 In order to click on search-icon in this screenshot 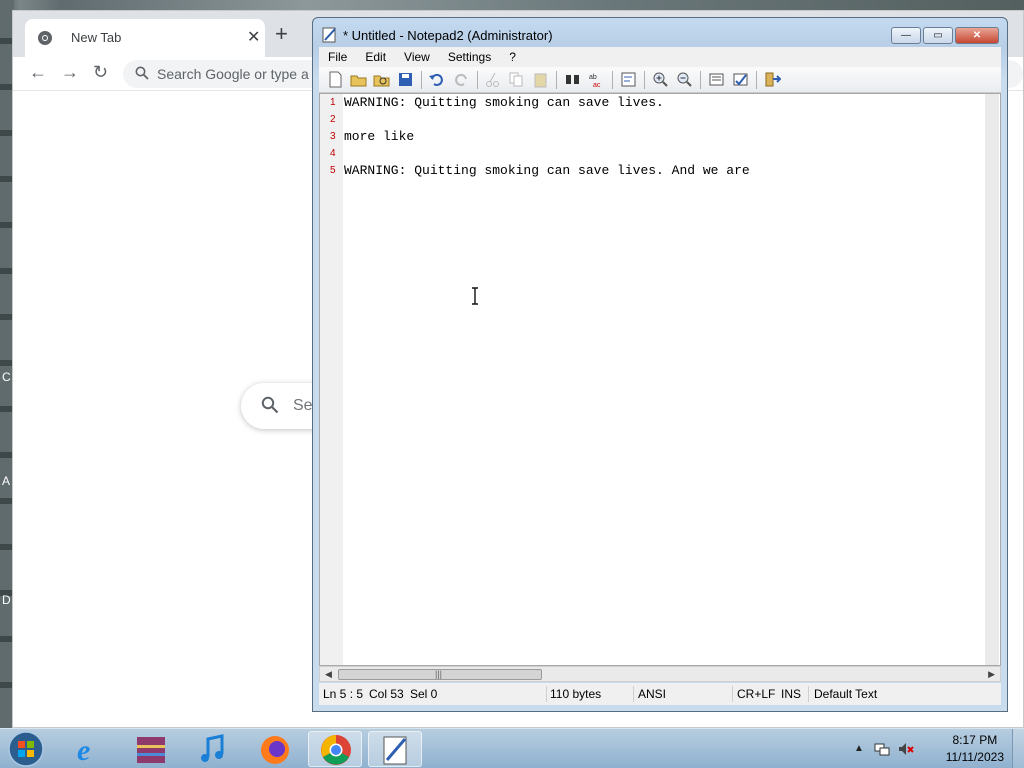, I will do `click(270, 405)`.